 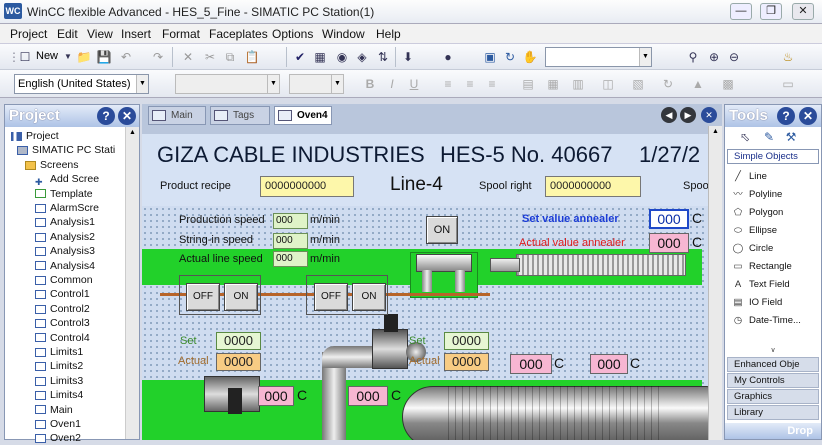 I want to click on menu-format: Format, so click(x=181, y=34).